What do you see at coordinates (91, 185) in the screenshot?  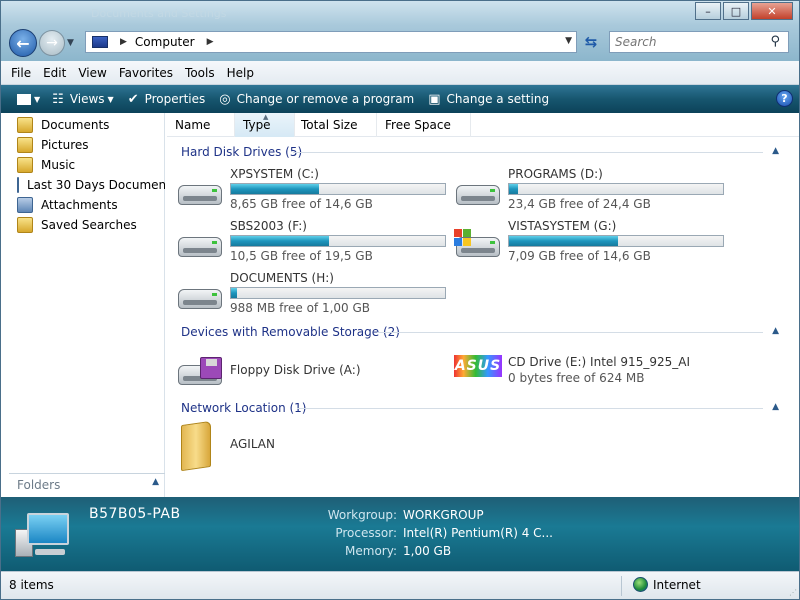 I see `nav-item-last-30-days: Last 30 Days Documents` at bounding box center [91, 185].